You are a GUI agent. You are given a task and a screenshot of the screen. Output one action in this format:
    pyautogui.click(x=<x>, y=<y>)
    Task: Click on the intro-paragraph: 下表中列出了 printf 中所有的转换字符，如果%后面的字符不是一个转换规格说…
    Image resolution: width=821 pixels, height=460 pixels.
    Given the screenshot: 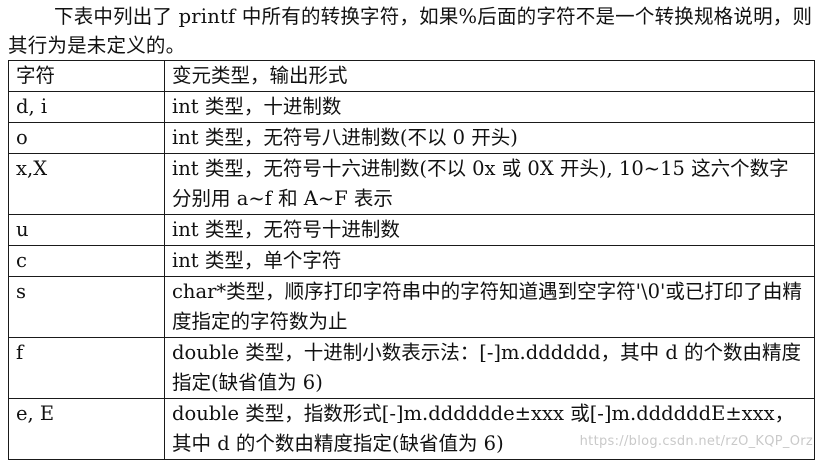 What is the action you would take?
    pyautogui.click(x=410, y=31)
    